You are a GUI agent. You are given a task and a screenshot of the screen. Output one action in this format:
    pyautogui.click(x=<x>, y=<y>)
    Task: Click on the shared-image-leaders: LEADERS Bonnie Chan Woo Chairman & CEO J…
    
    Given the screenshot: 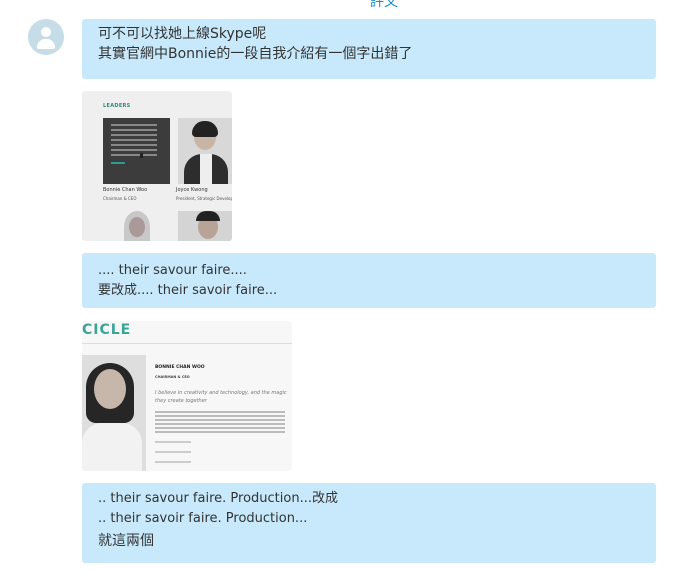 What is the action you would take?
    pyautogui.click(x=157, y=166)
    